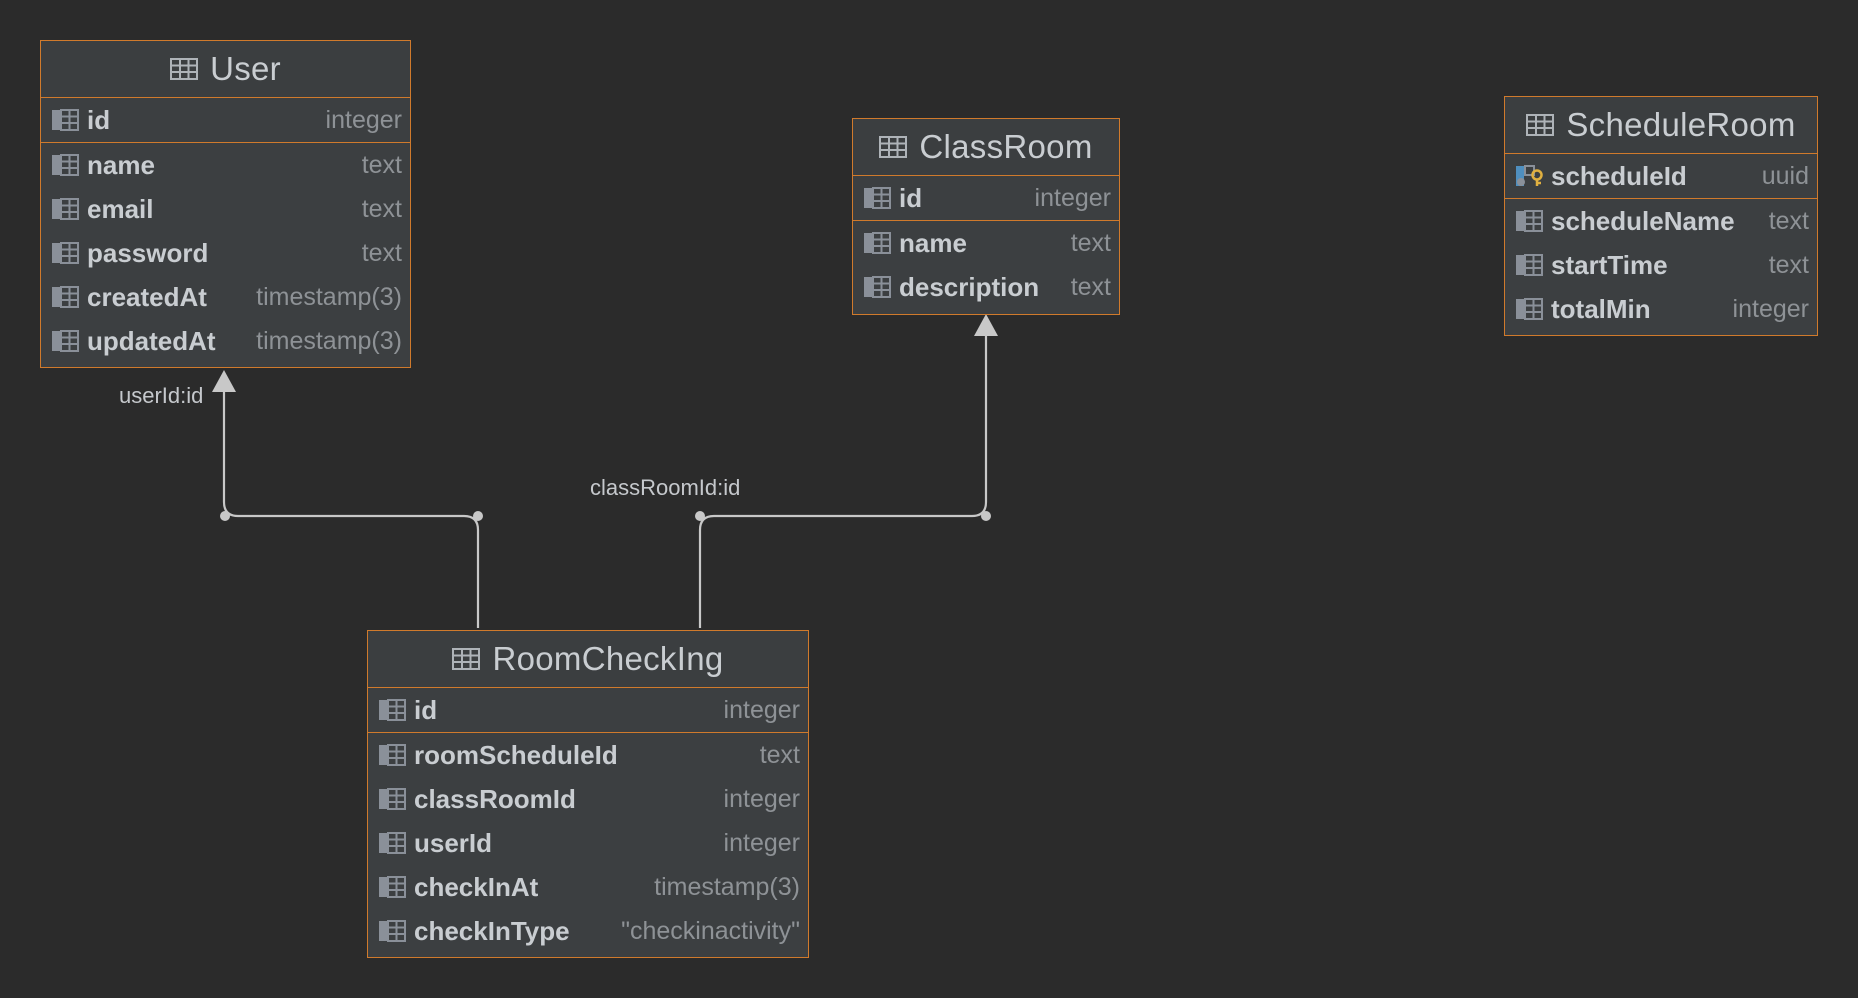 The width and height of the screenshot is (1858, 998). I want to click on column-row: description text, so click(986, 287).